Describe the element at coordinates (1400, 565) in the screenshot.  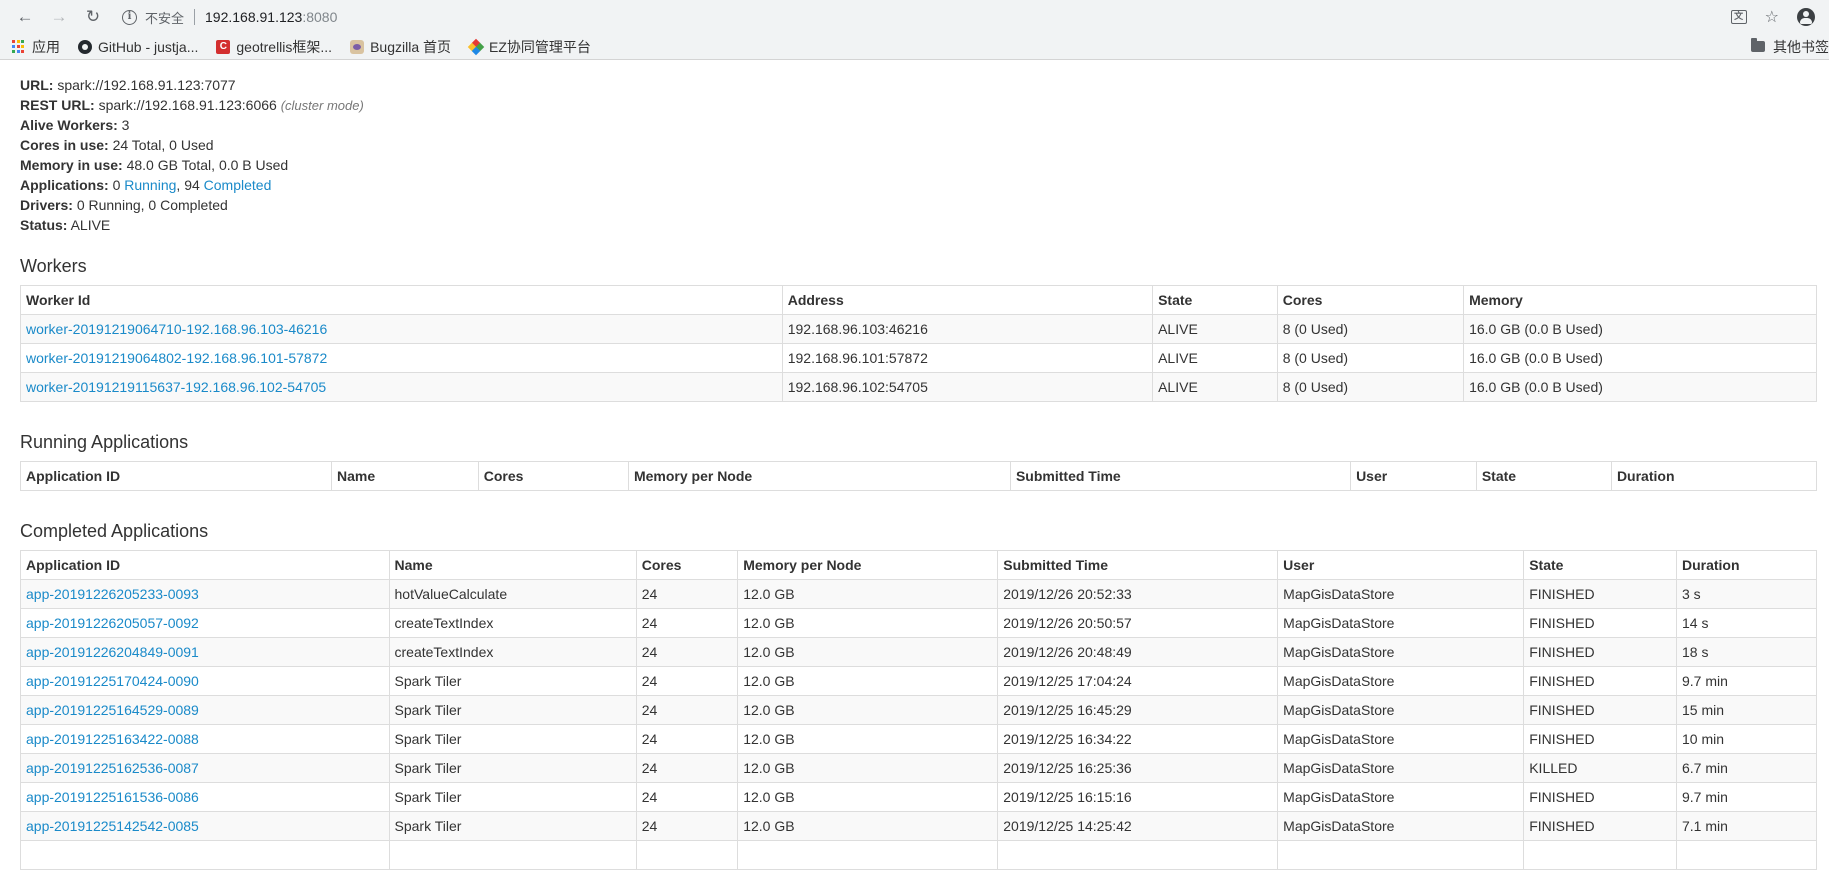
I see `column-header-completed-5: User` at that location.